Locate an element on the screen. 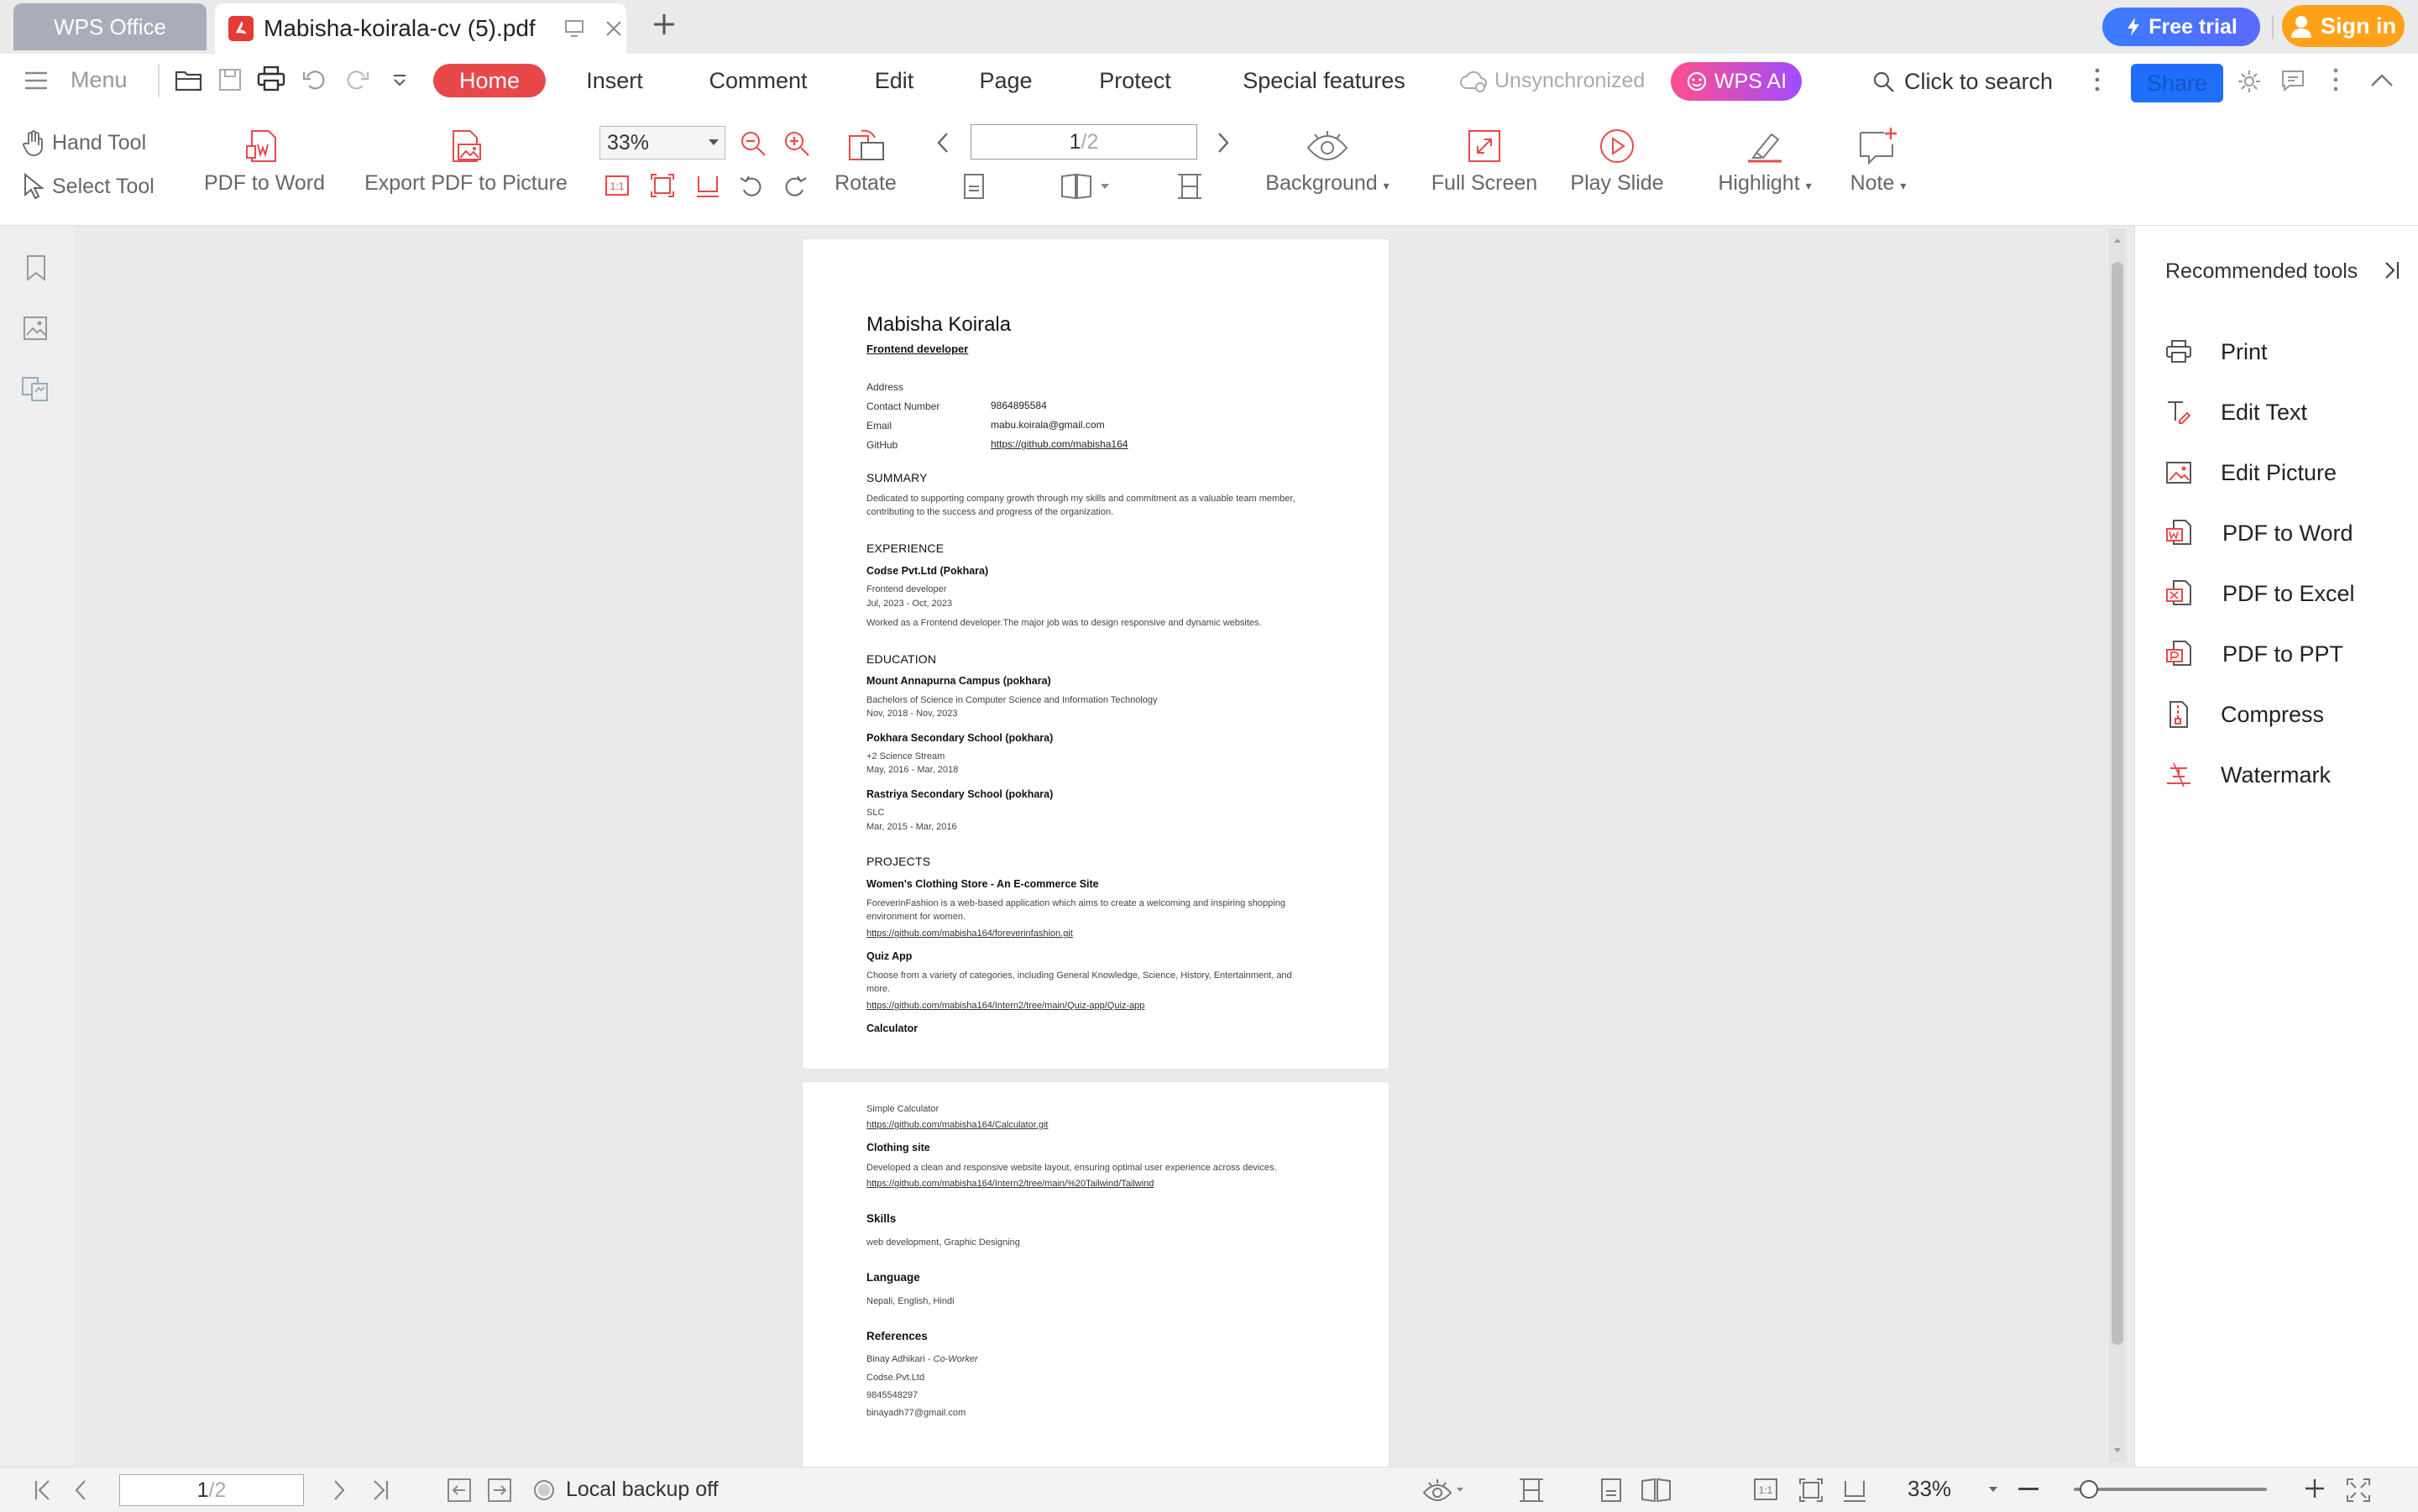  last-page-icon is located at coordinates (380, 1490).